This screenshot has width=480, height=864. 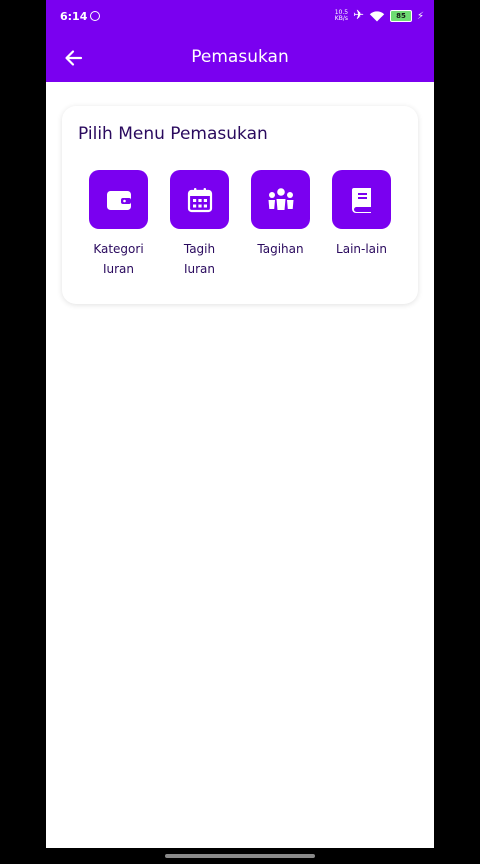 I want to click on menu-item-tagih-iuran: Tagih Iuran, so click(x=199, y=224).